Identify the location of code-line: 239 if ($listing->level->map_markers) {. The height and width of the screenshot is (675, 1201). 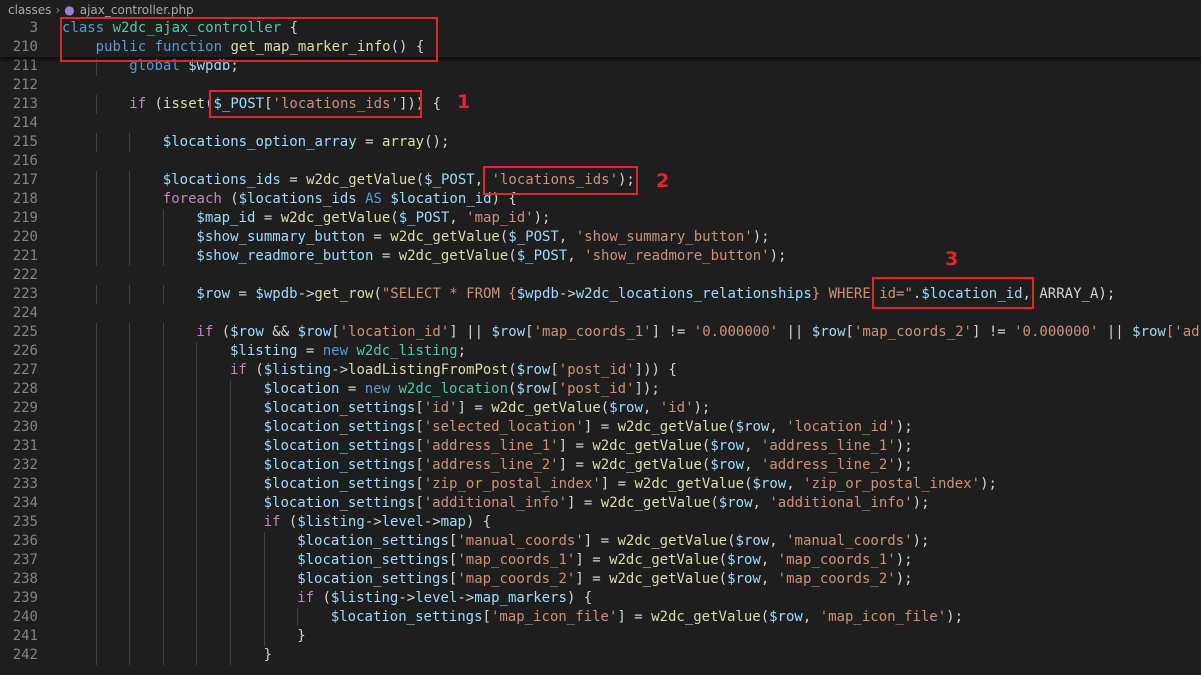
(600, 598).